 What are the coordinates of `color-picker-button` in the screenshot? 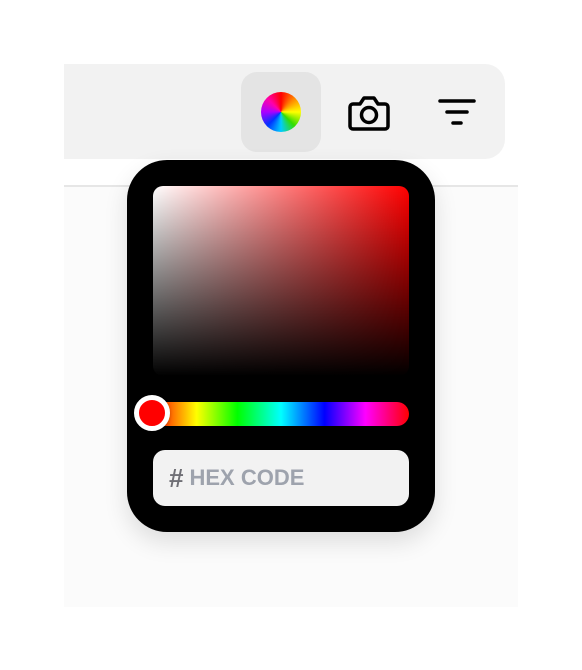 It's located at (281, 112).